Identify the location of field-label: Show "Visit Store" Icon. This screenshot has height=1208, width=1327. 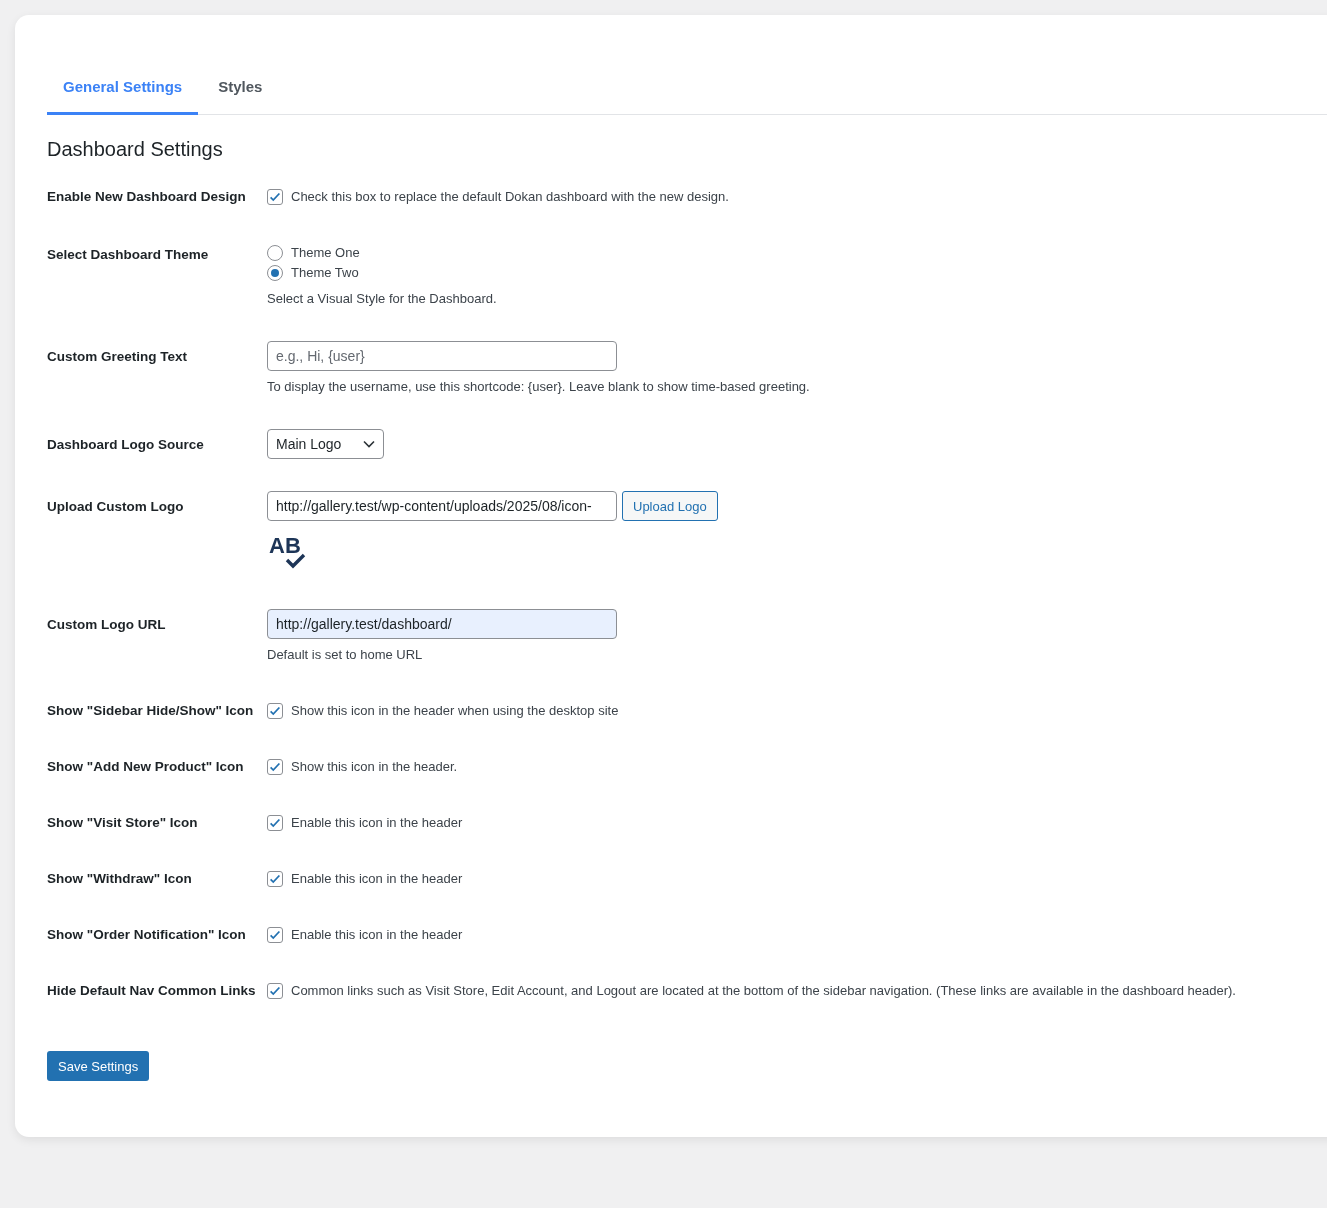
(123, 823).